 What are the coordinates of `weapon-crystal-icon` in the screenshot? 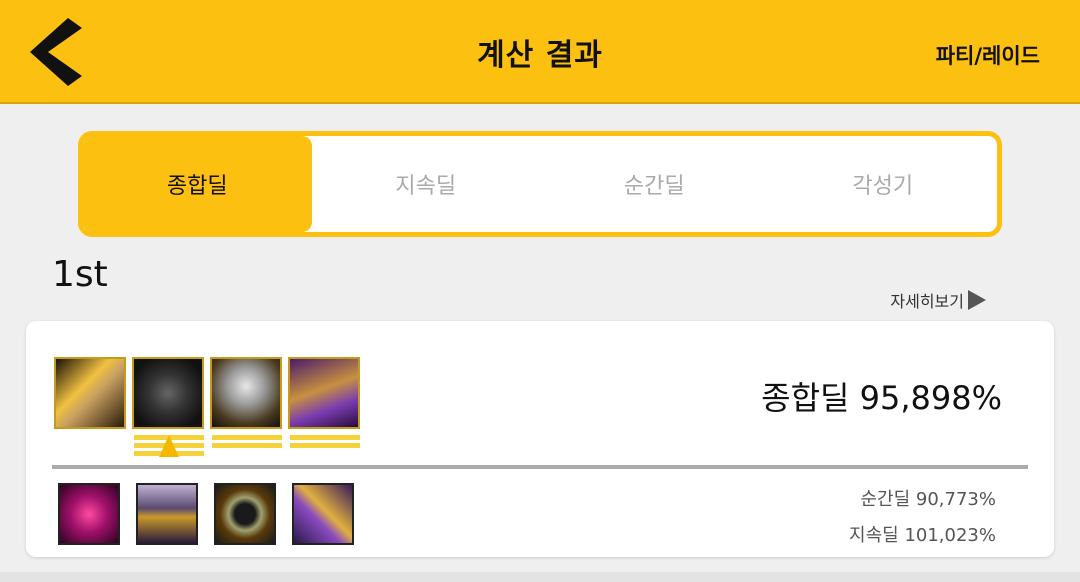 It's located at (323, 514).